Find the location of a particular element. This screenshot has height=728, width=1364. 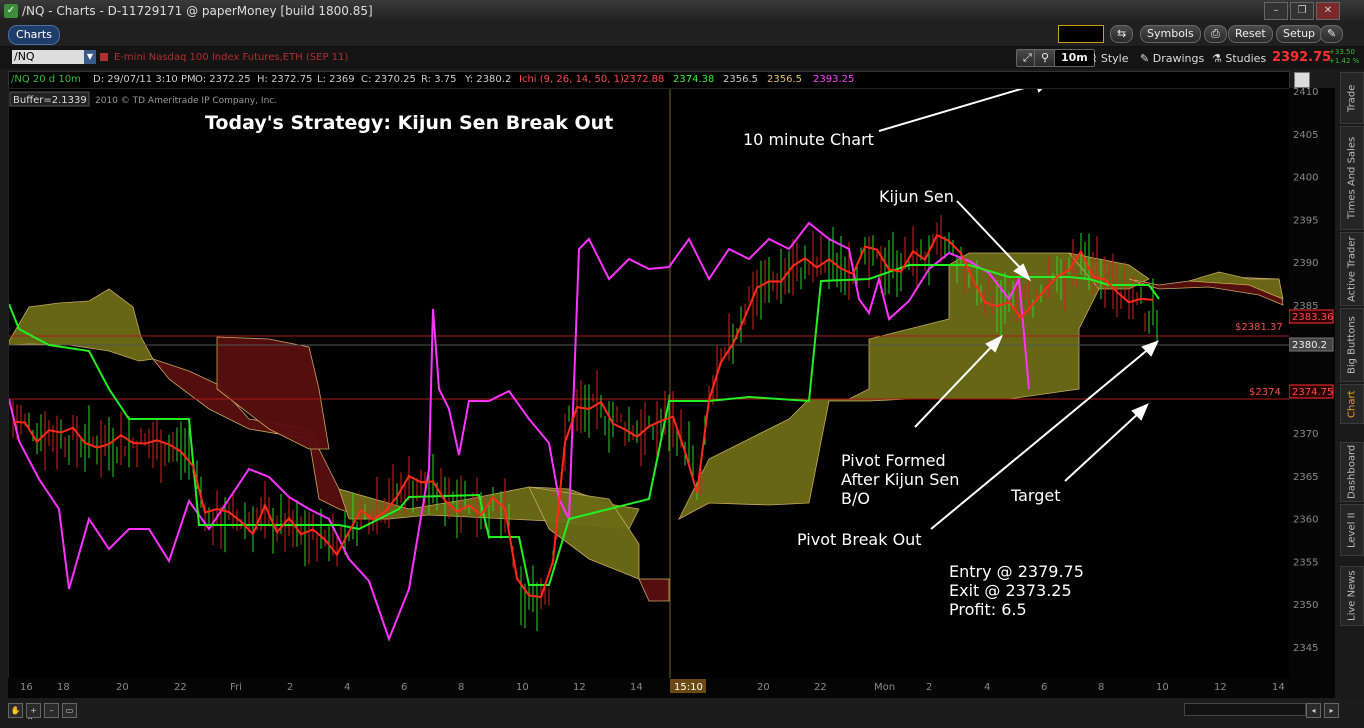

annotation-pivot-breakout: Pivot Break Out is located at coordinates (859, 539).